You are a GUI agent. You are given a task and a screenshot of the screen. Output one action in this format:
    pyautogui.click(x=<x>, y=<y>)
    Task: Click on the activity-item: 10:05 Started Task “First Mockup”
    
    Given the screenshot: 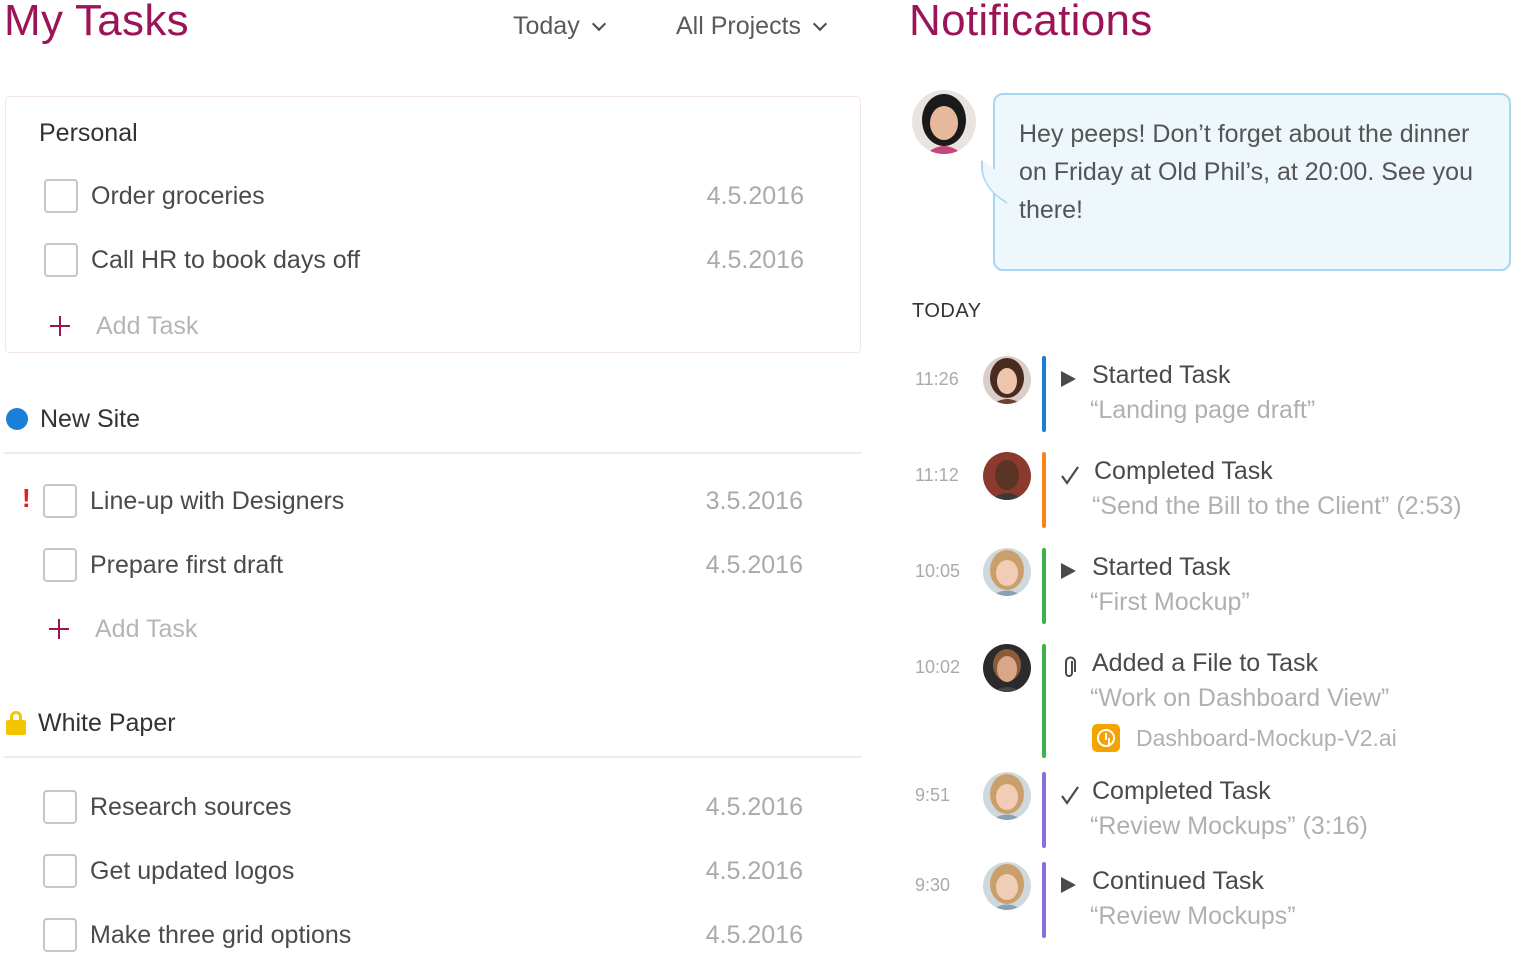 What is the action you would take?
    pyautogui.click(x=1212, y=588)
    